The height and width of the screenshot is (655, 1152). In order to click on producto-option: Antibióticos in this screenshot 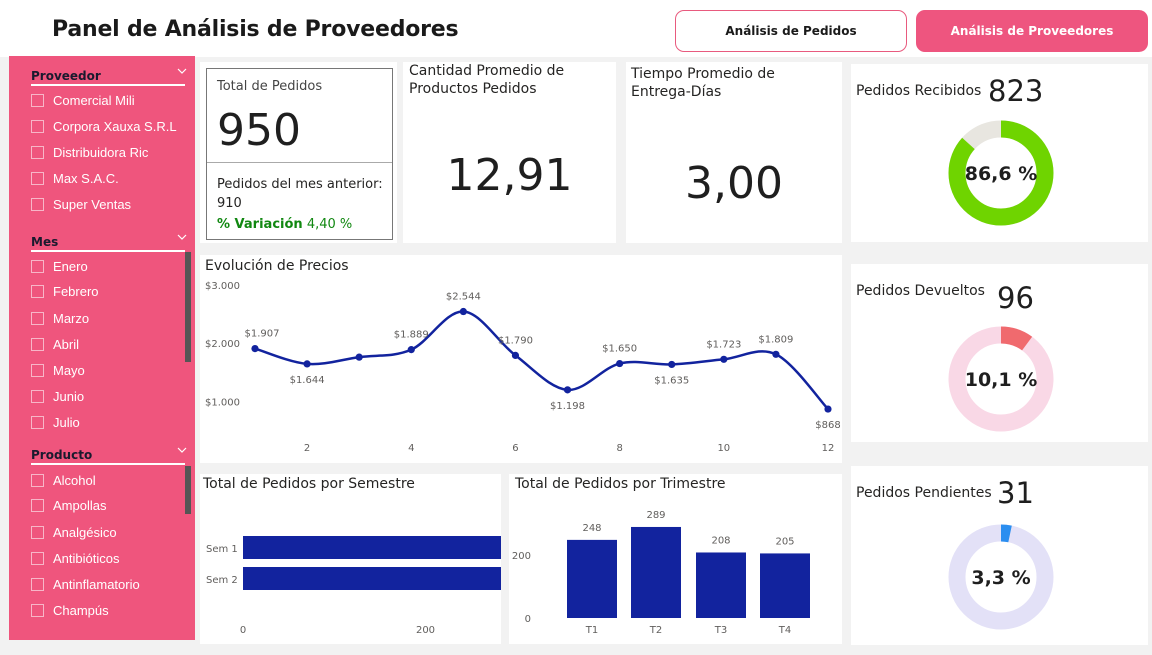, I will do `click(75, 558)`.